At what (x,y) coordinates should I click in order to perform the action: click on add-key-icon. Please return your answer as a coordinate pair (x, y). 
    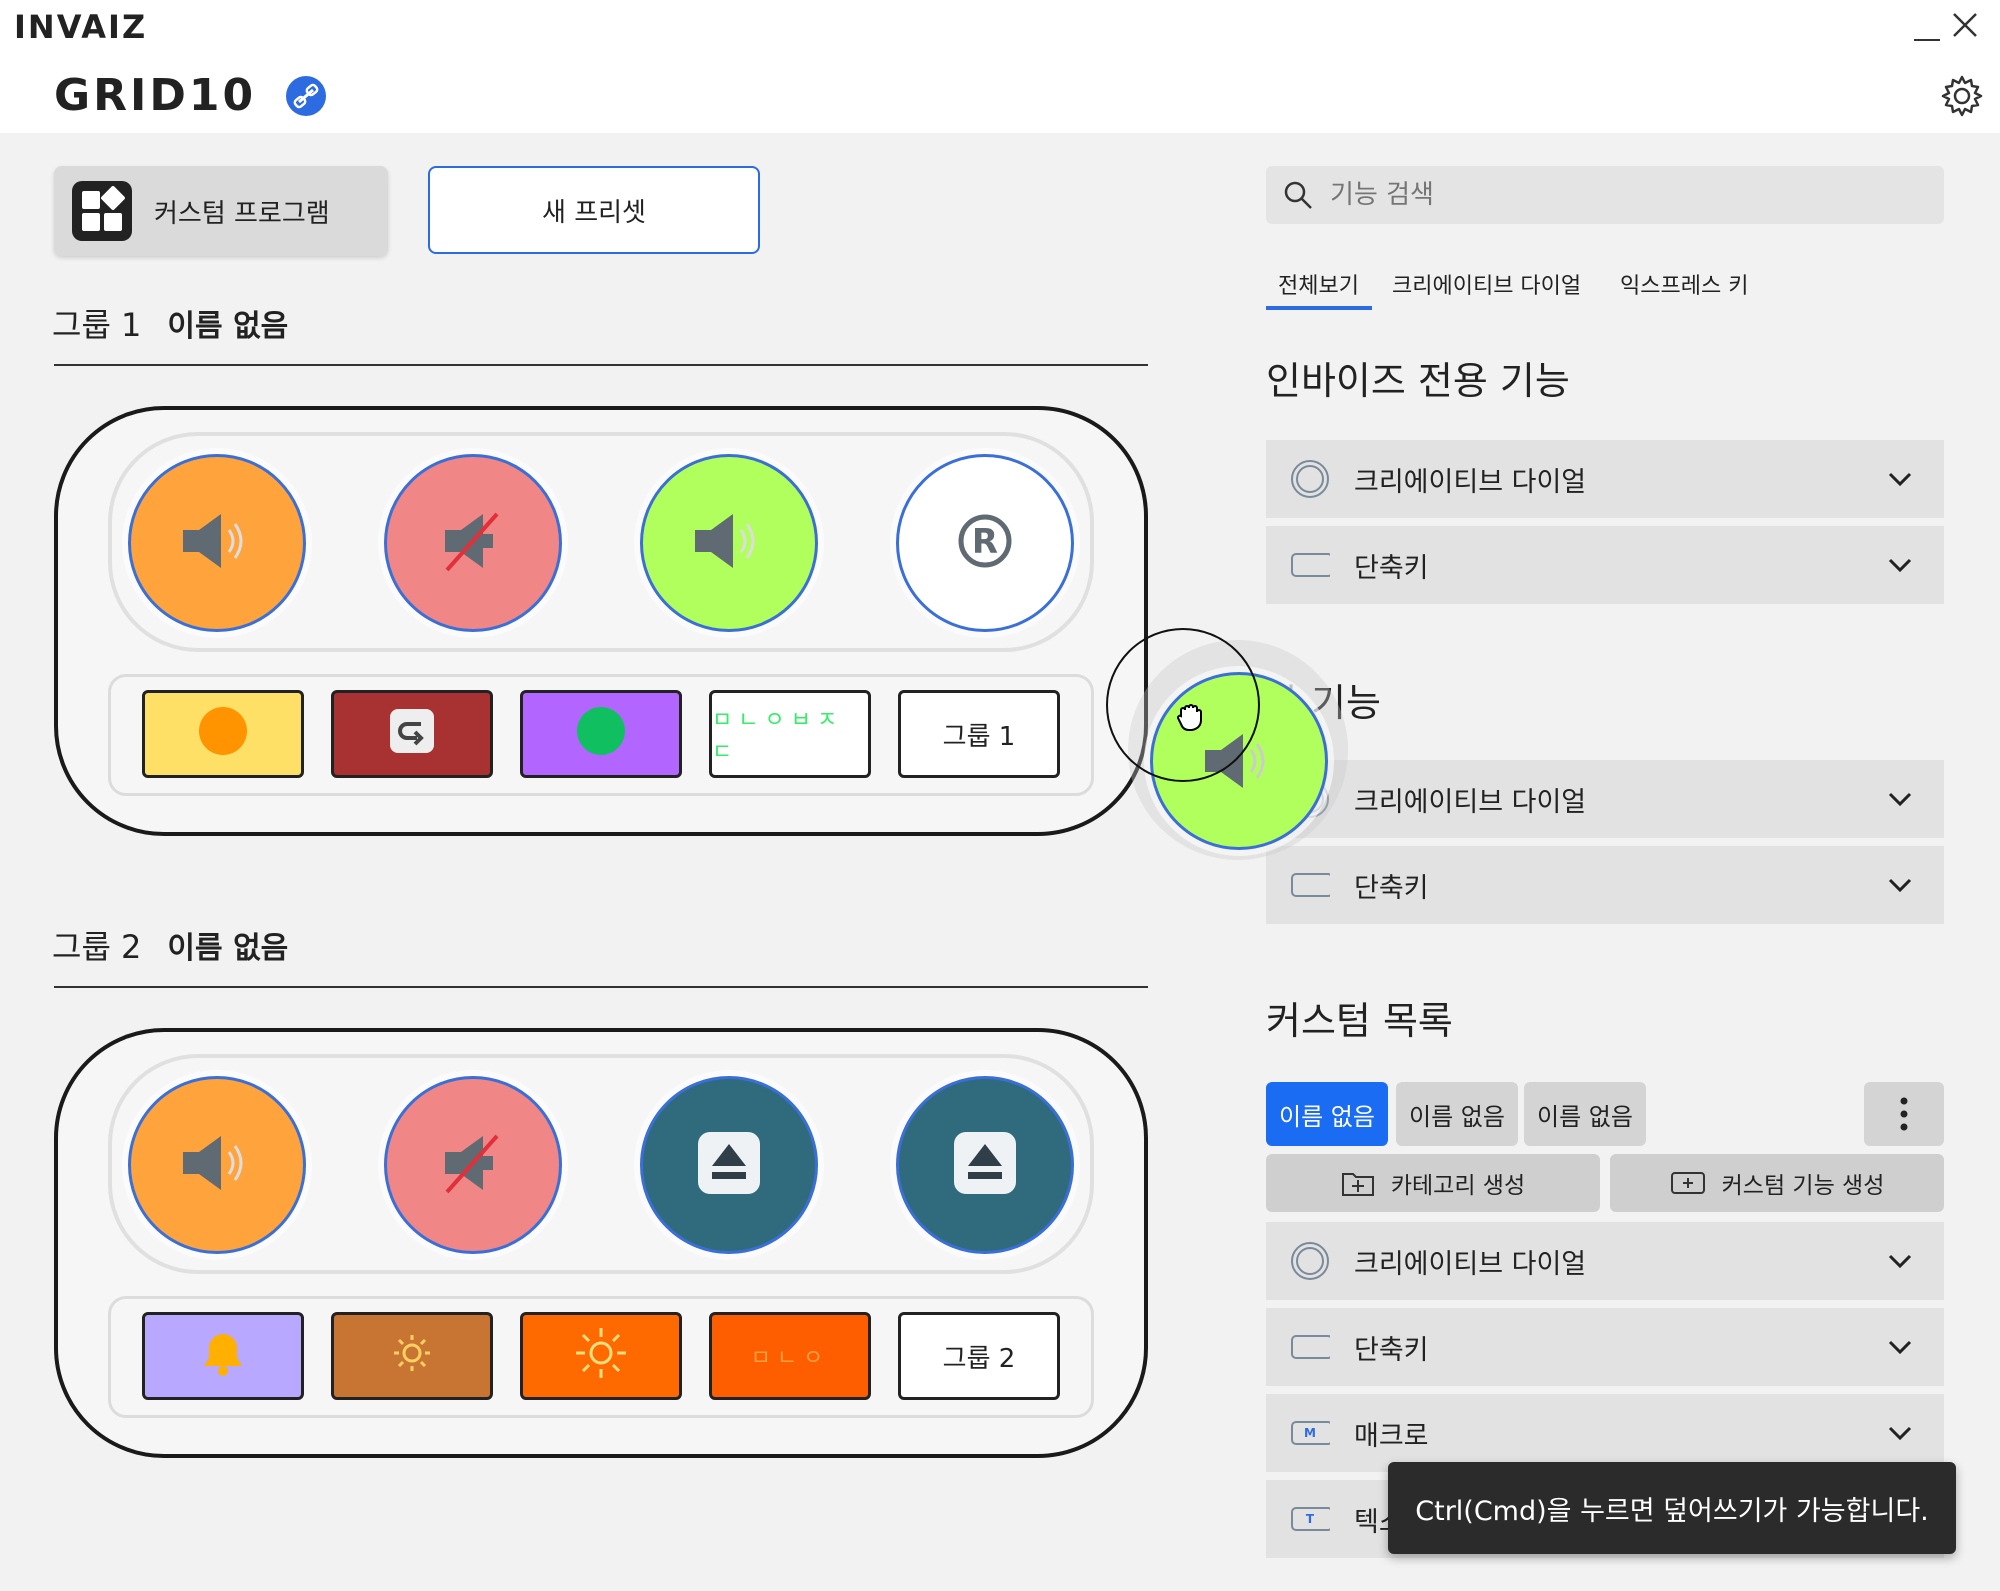
    Looking at the image, I should click on (1687, 1183).